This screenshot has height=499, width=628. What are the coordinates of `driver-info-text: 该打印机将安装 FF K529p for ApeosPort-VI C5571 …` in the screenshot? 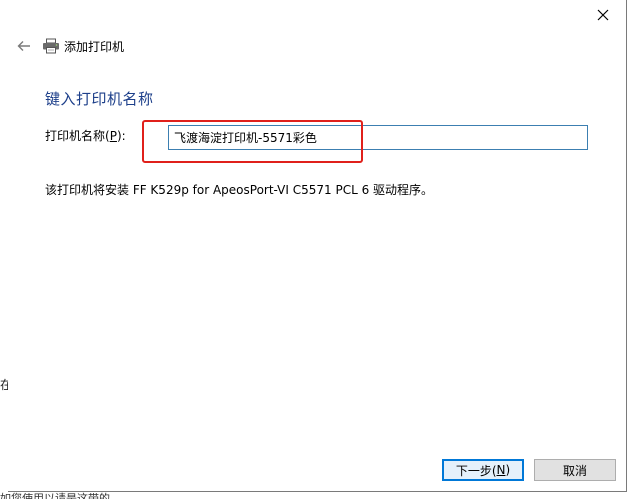 It's located at (239, 190).